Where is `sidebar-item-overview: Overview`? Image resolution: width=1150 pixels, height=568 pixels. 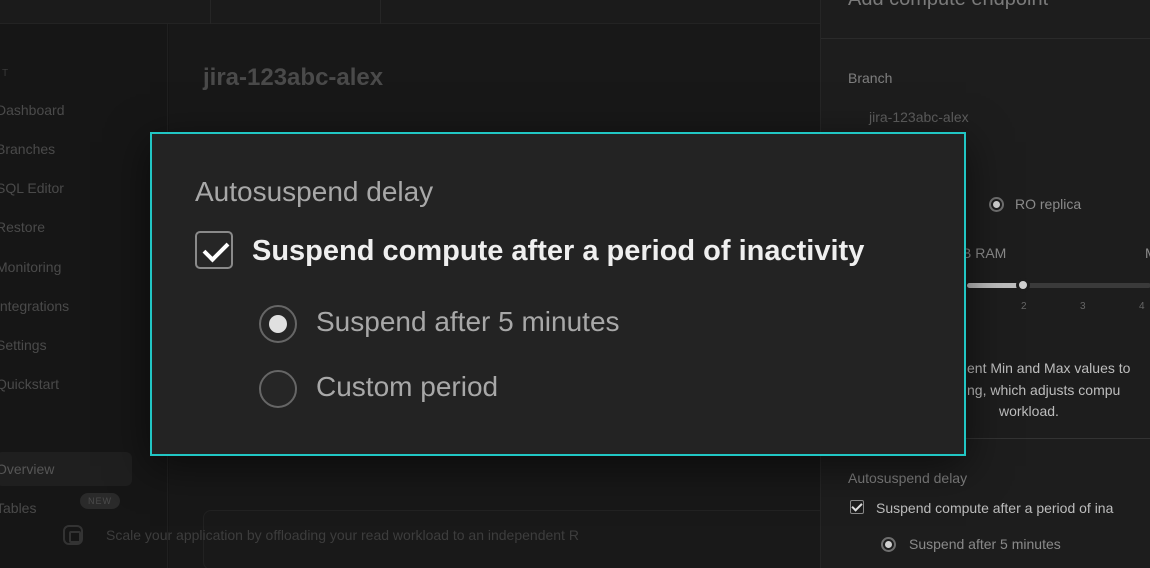
sidebar-item-overview: Overview is located at coordinates (66, 469).